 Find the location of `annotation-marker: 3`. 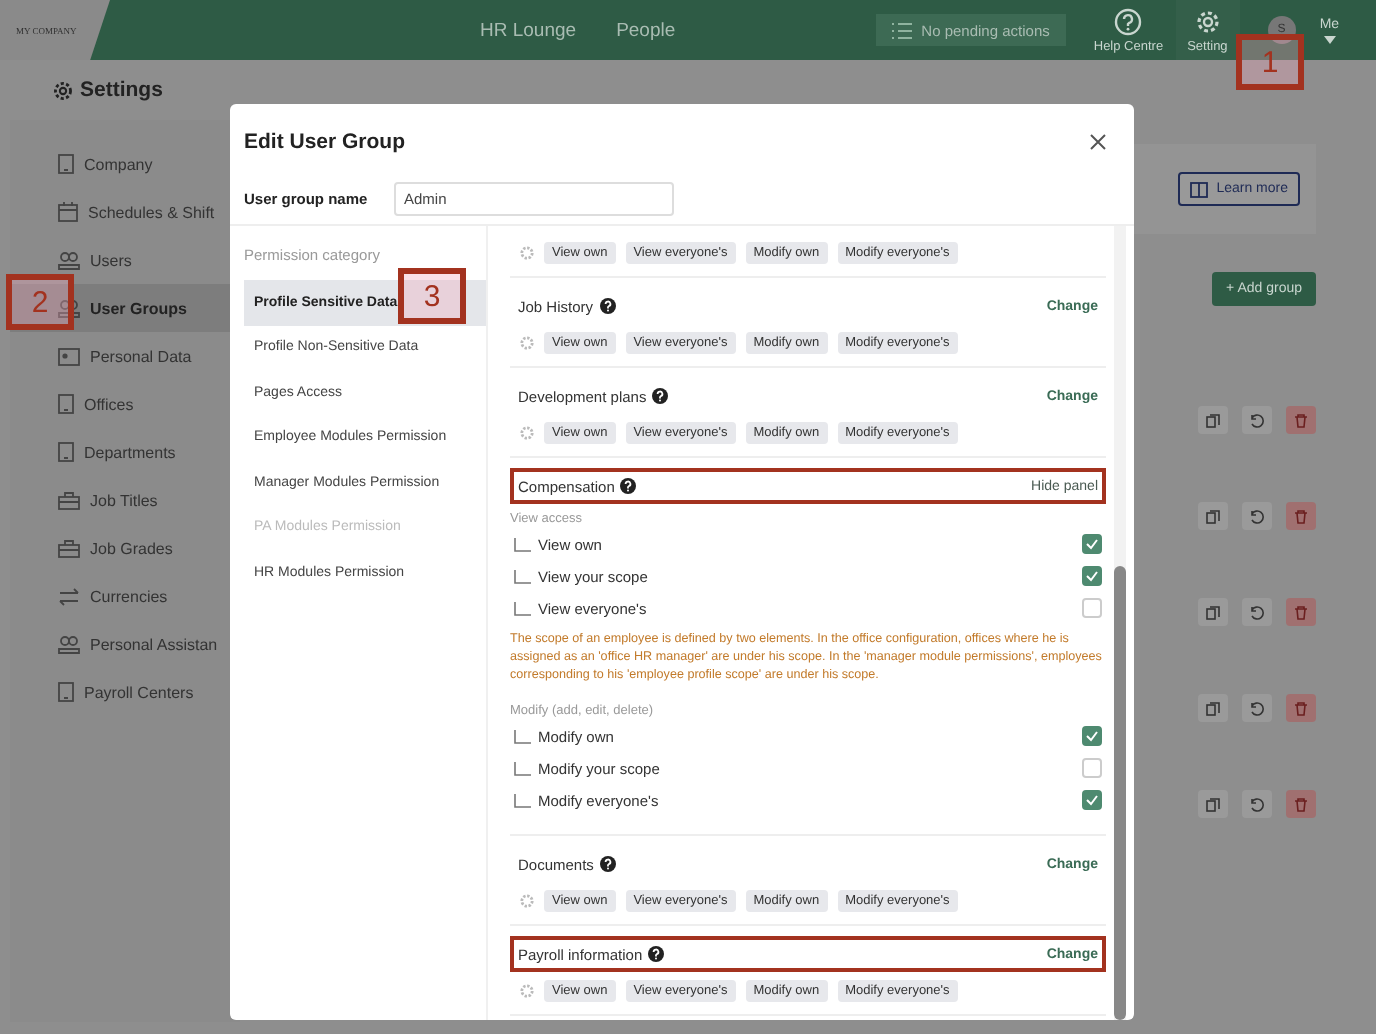

annotation-marker: 3 is located at coordinates (432, 296).